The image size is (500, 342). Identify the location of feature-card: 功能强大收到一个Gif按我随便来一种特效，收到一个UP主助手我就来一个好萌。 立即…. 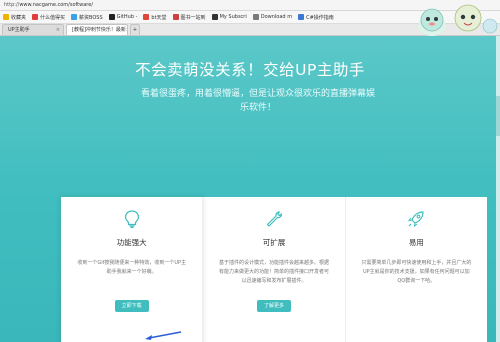
(132, 269).